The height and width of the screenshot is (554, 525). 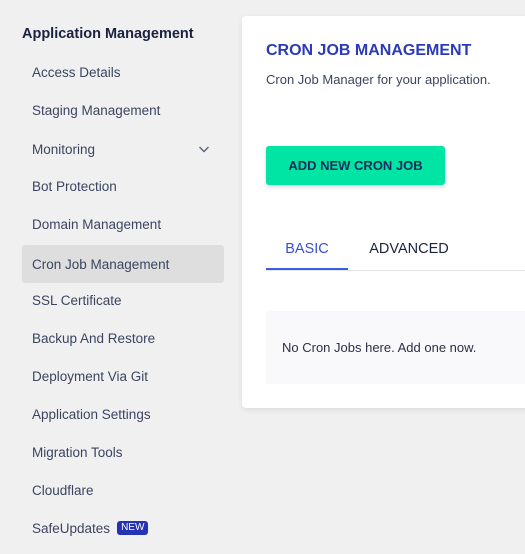 I want to click on sidebar-item-domain-management: Domain Management, so click(x=123, y=224).